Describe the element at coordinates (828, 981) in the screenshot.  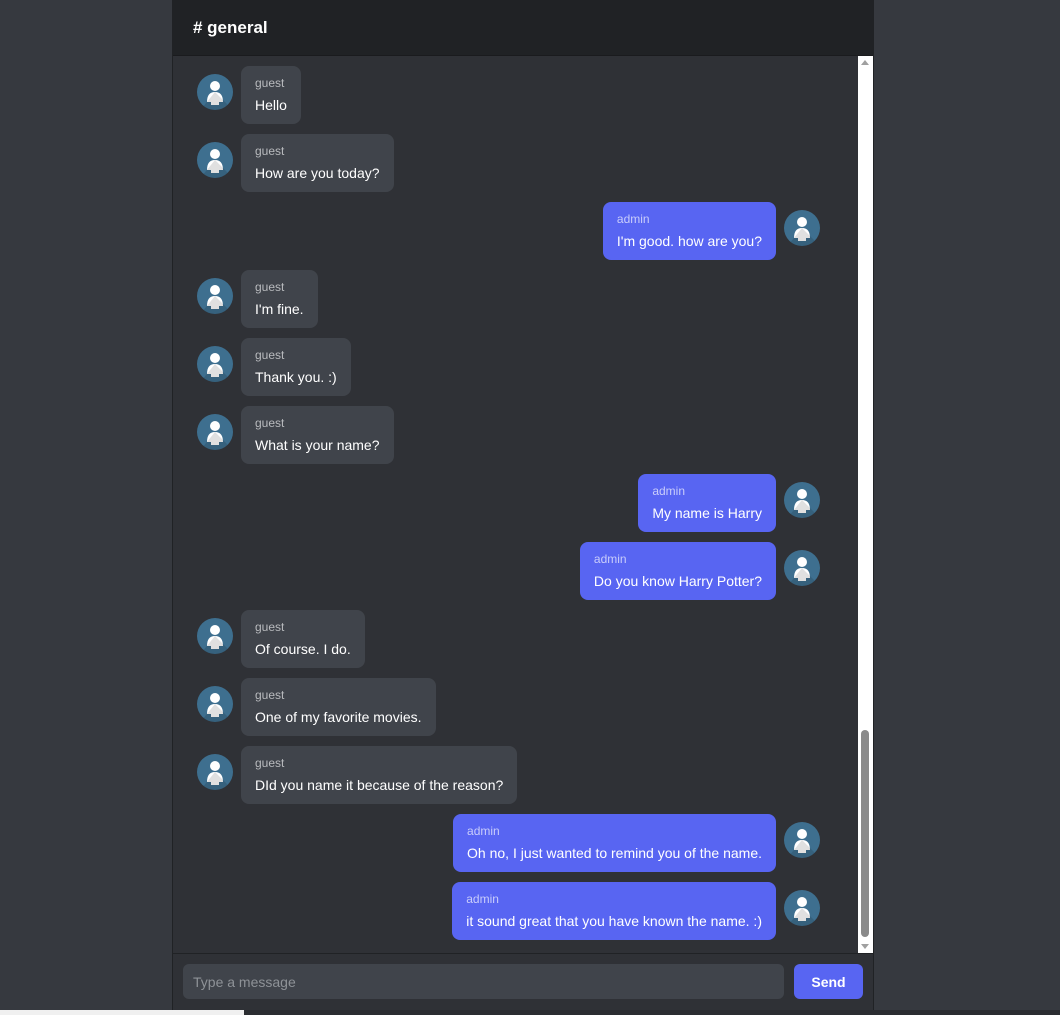
I see `send-button: Send` at that location.